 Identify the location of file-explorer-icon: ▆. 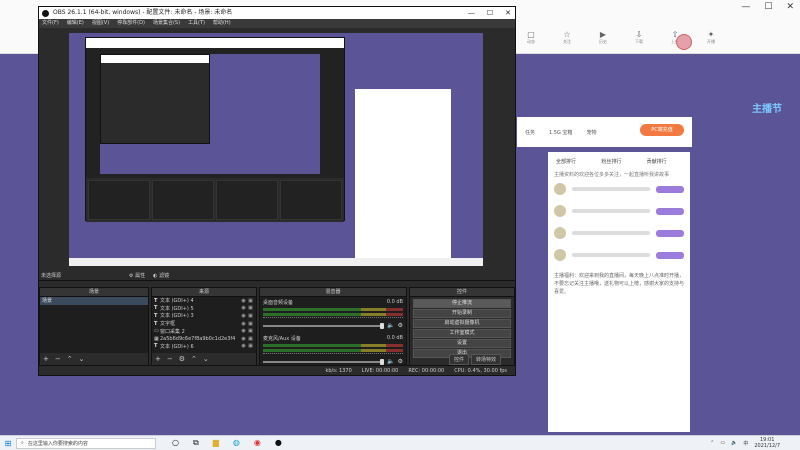
(216, 443).